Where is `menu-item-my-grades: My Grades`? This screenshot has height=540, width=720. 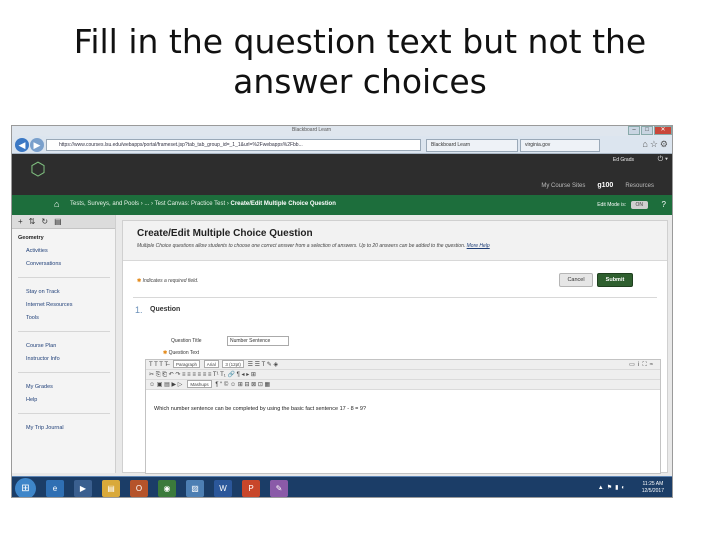
menu-item-my-grades: My Grades is located at coordinates (39, 387).